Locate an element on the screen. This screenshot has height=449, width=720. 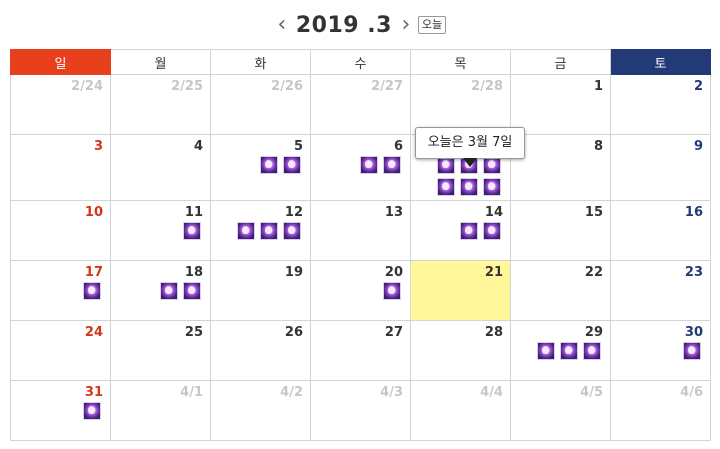
day-number: 4/2 is located at coordinates (291, 392).